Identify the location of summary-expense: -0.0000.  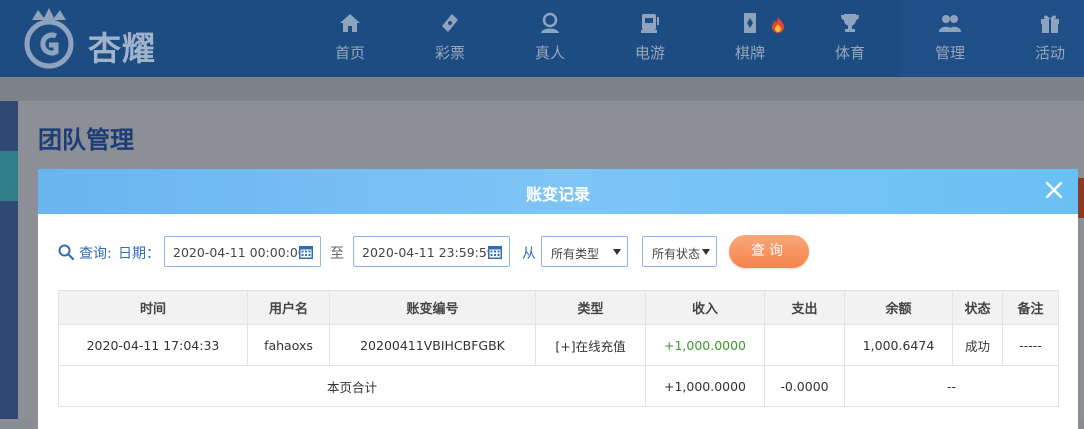
(804, 386).